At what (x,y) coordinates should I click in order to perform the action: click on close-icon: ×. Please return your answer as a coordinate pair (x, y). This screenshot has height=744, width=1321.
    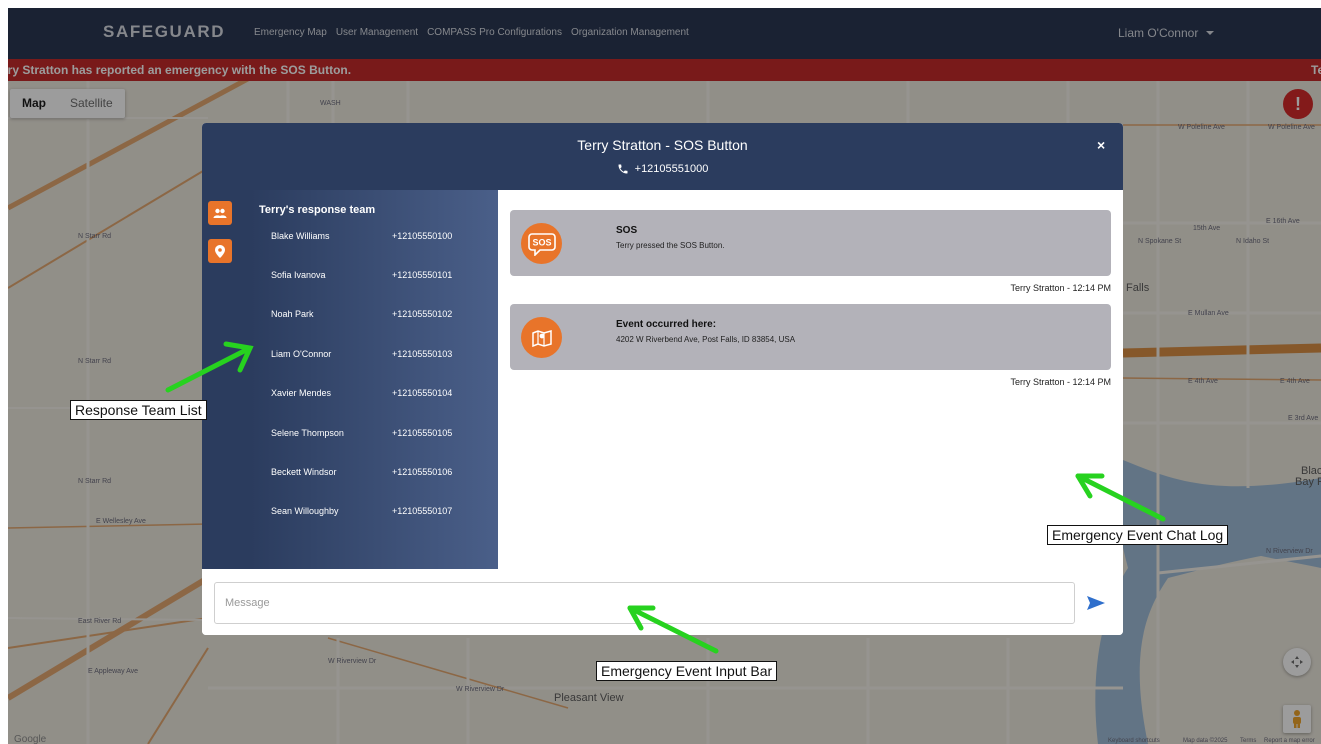
    Looking at the image, I should click on (1101, 145).